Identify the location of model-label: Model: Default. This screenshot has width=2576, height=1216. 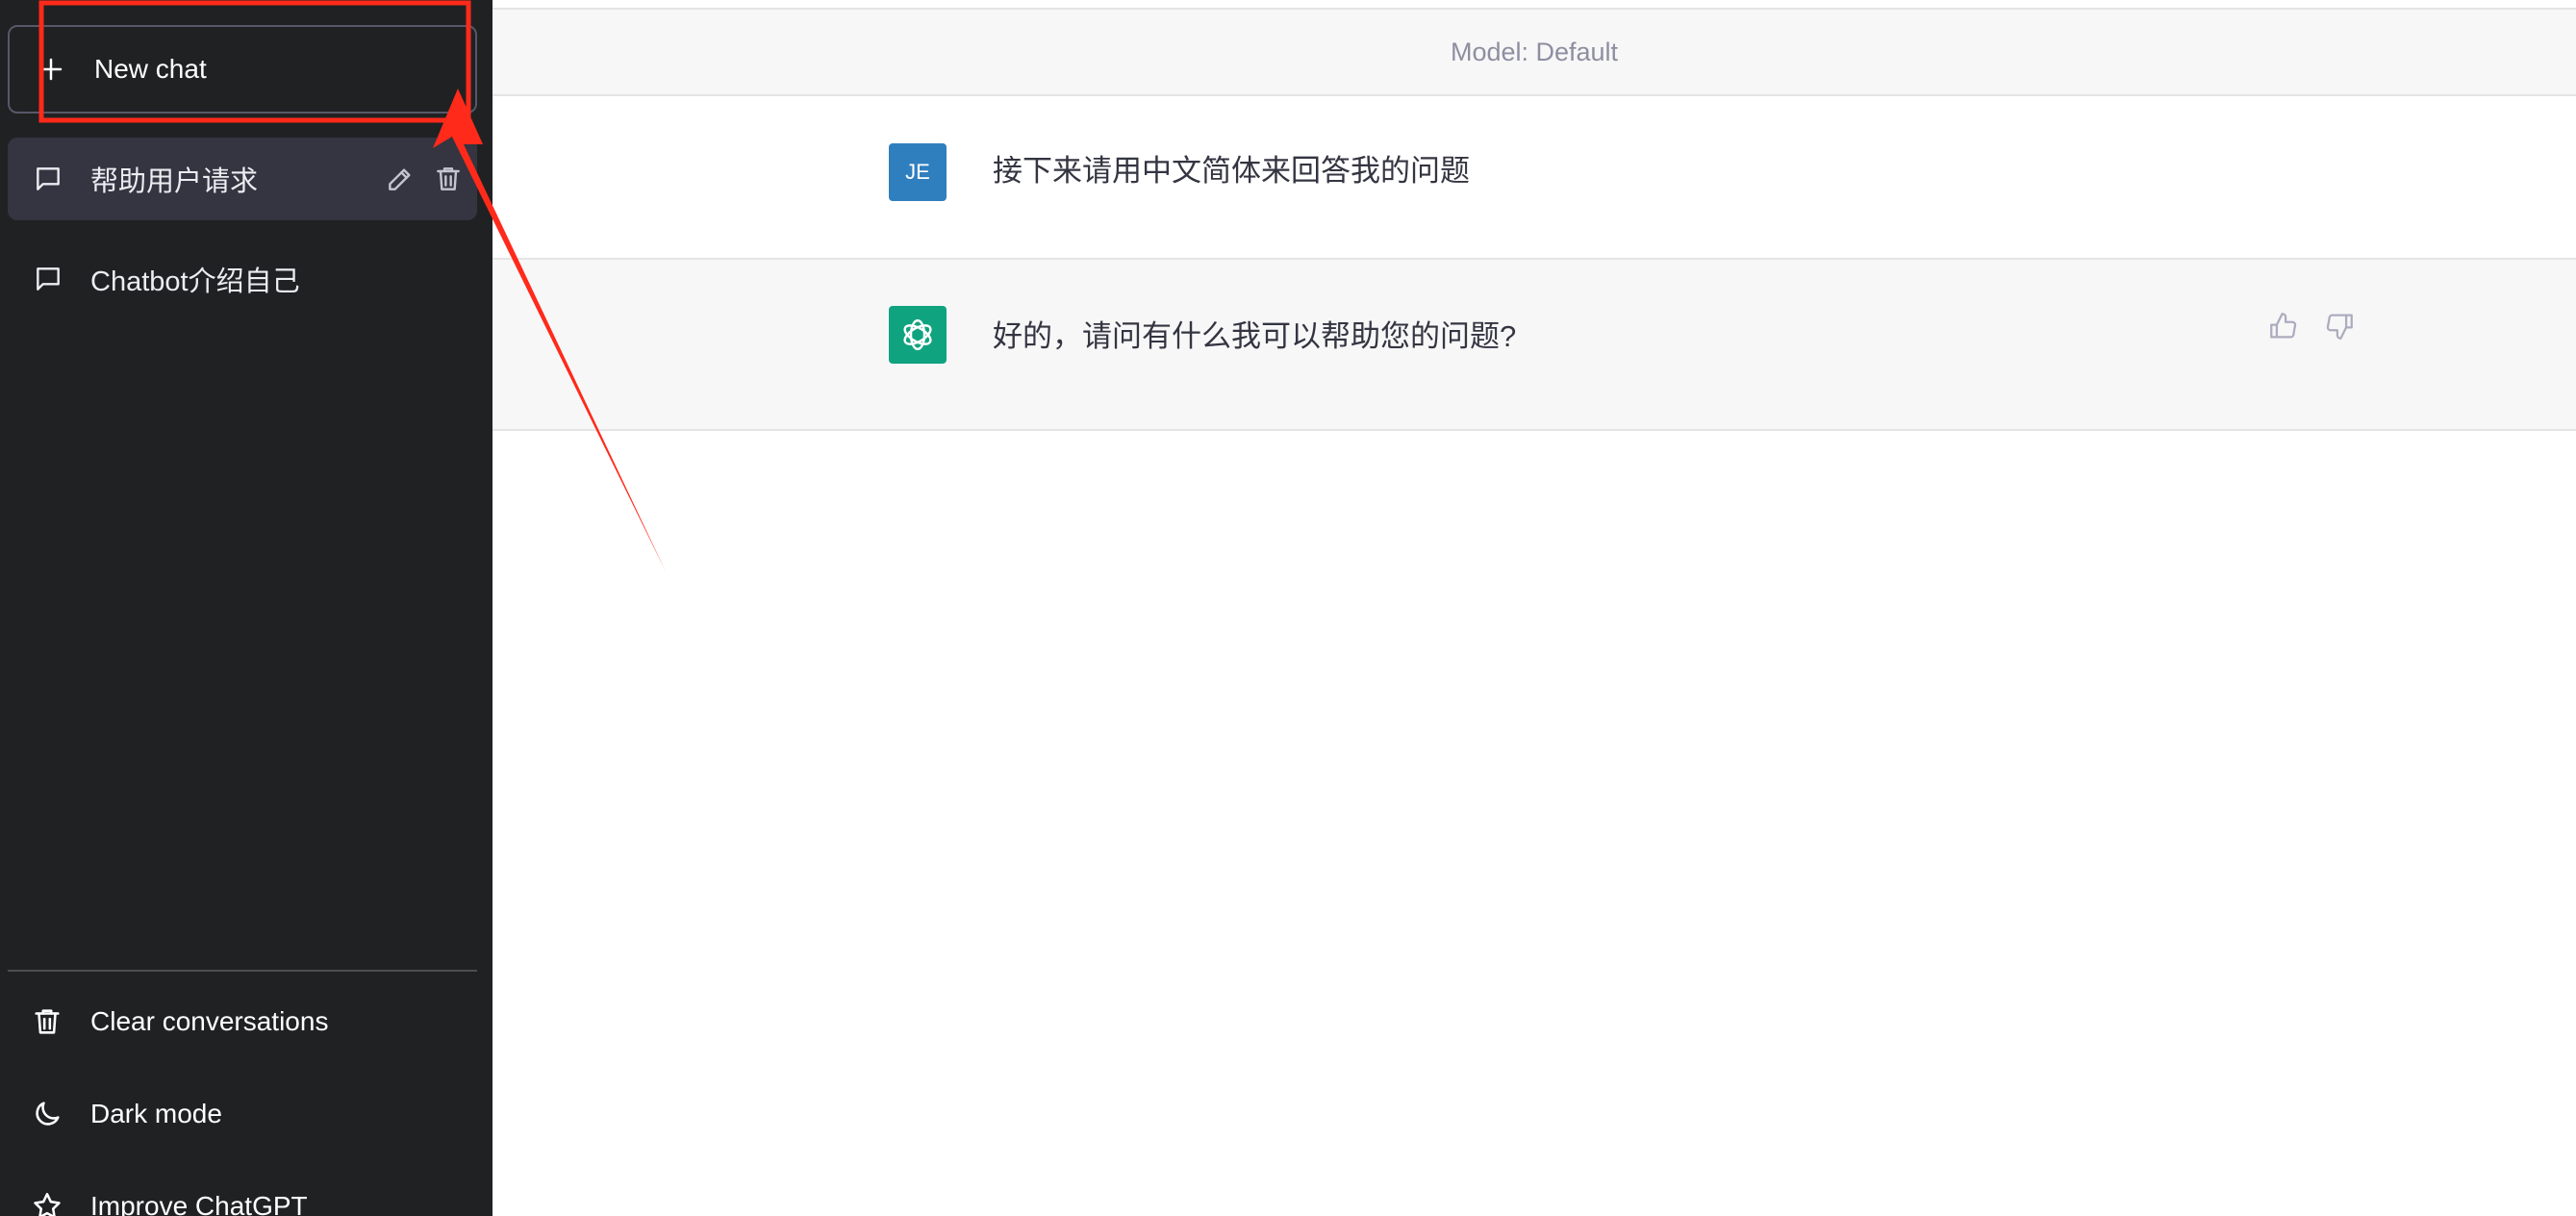
(1535, 51).